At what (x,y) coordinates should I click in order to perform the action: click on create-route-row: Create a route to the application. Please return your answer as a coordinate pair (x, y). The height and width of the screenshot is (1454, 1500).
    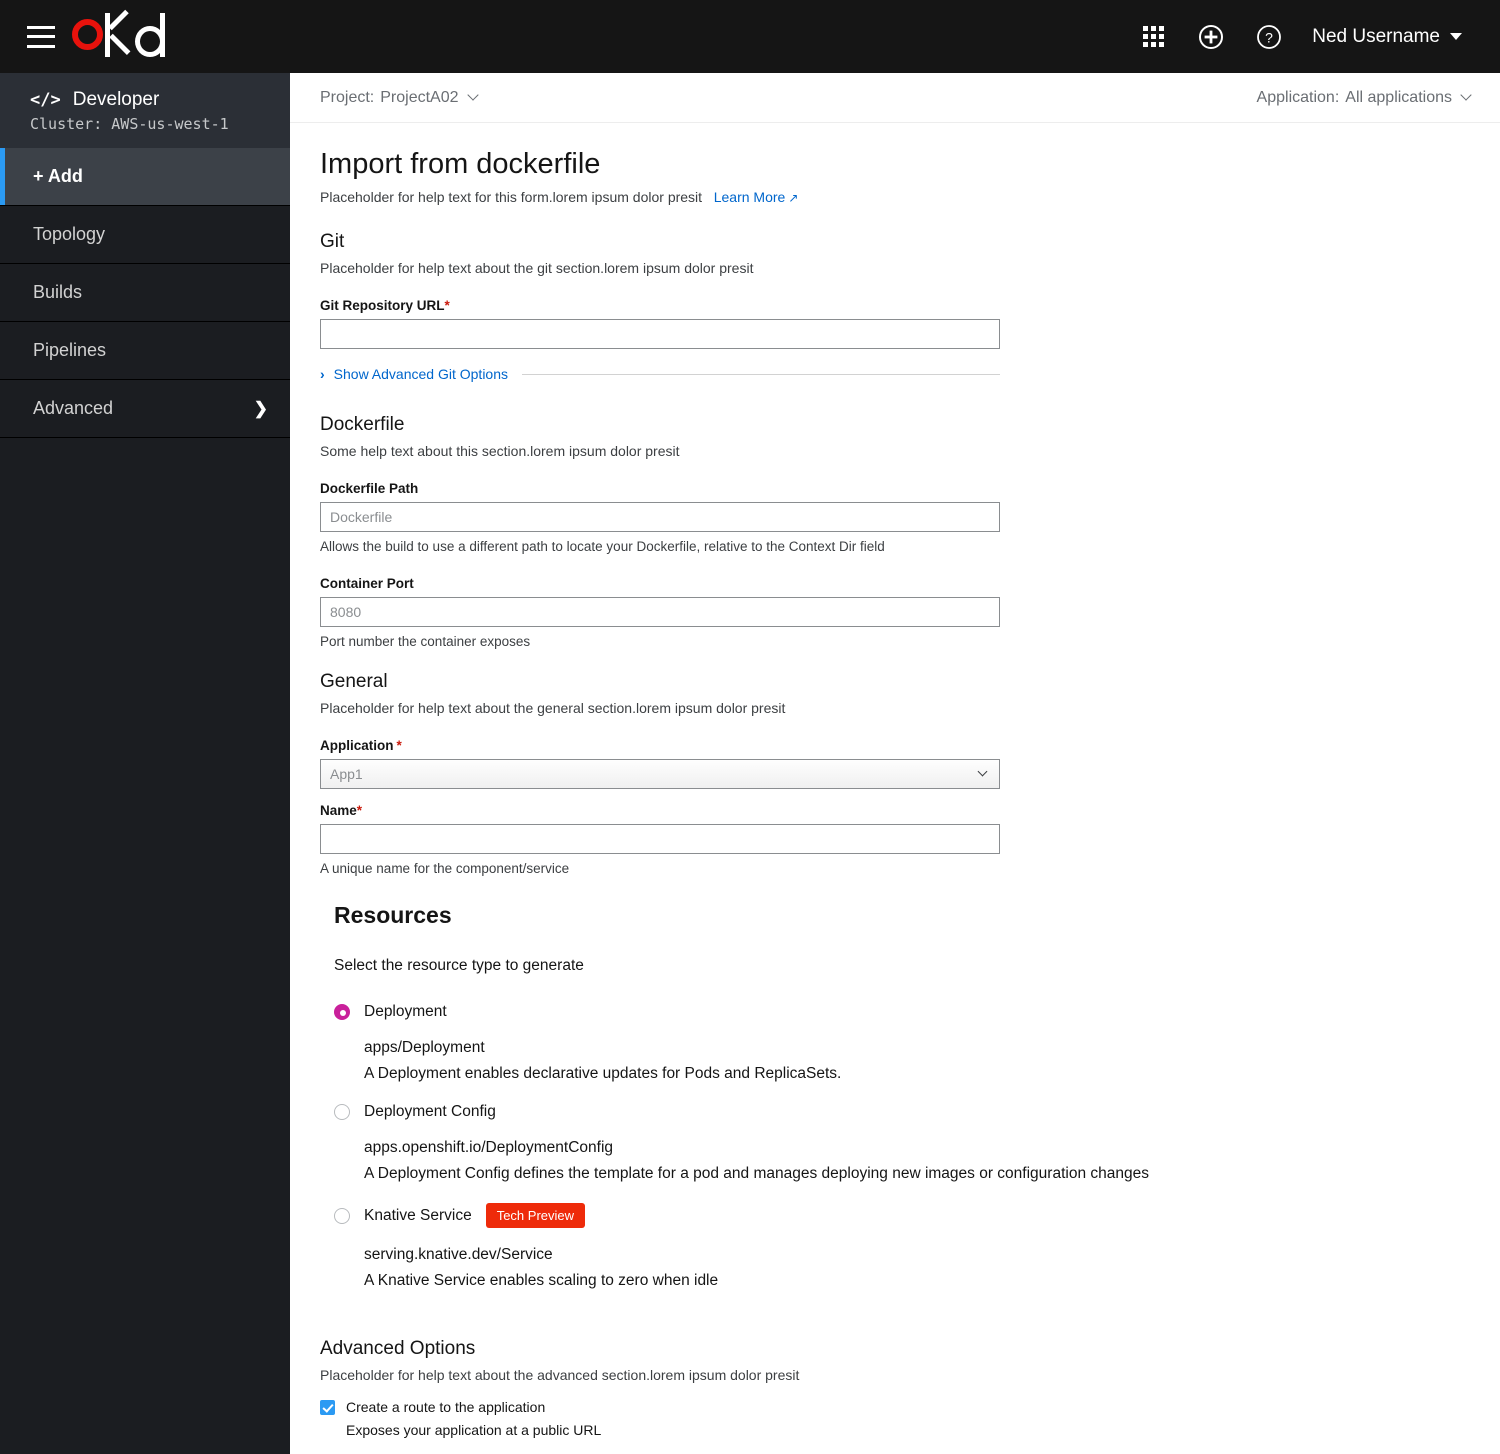
    Looking at the image, I should click on (895, 1407).